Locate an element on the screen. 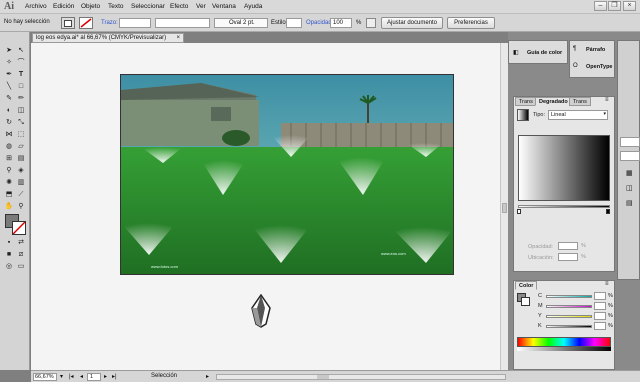 The image size is (640, 382). menu-seleccionar: Seleccionar is located at coordinates (148, 6).